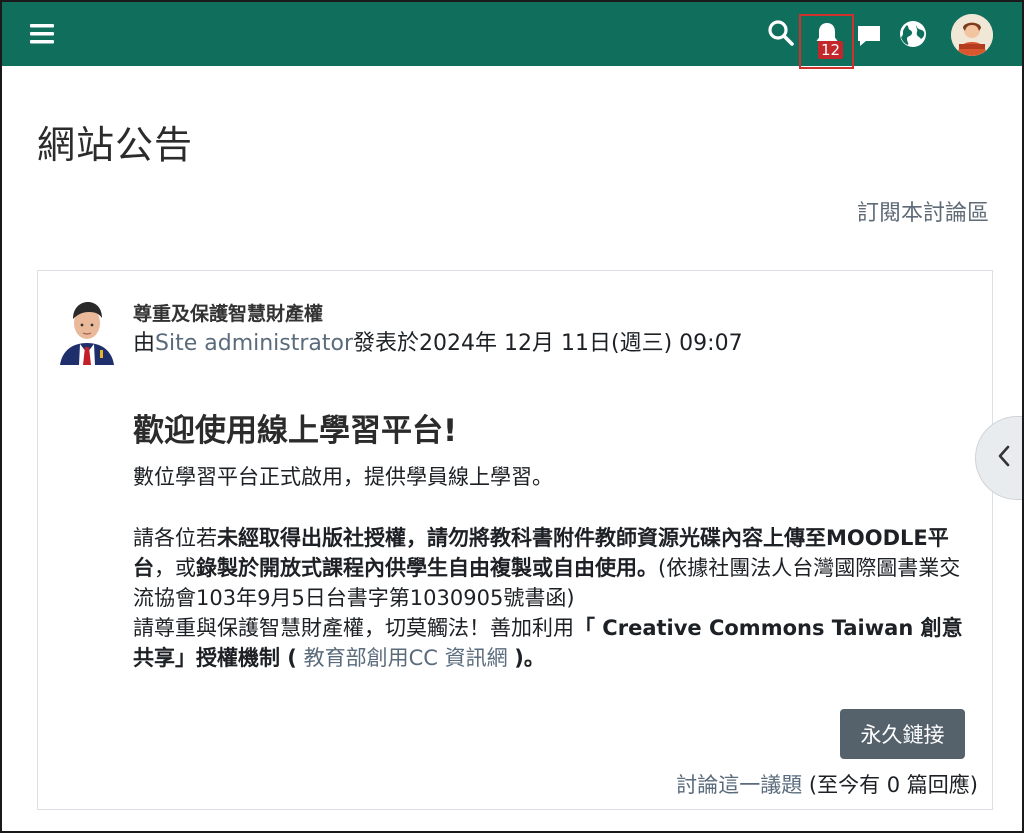 This screenshot has height=833, width=1024. What do you see at coordinates (781, 33) in the screenshot?
I see `search-icon` at bounding box center [781, 33].